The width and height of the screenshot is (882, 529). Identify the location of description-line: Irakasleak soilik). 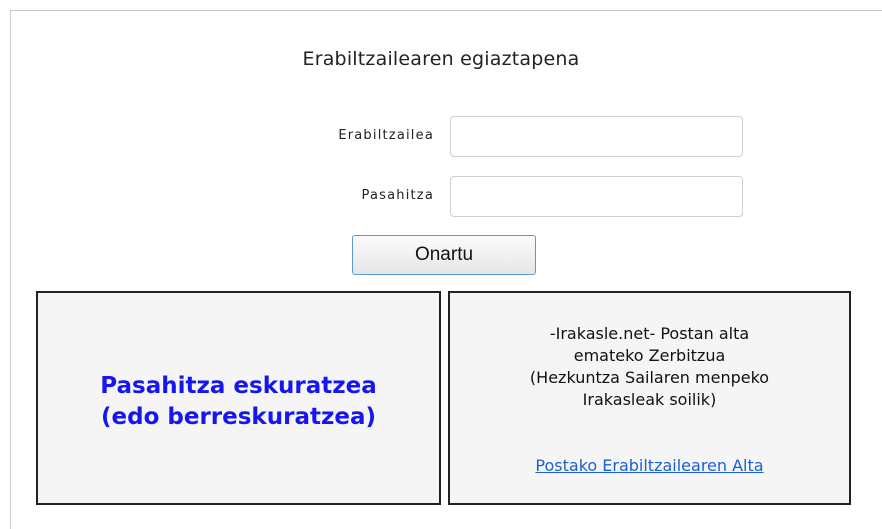
(649, 399).